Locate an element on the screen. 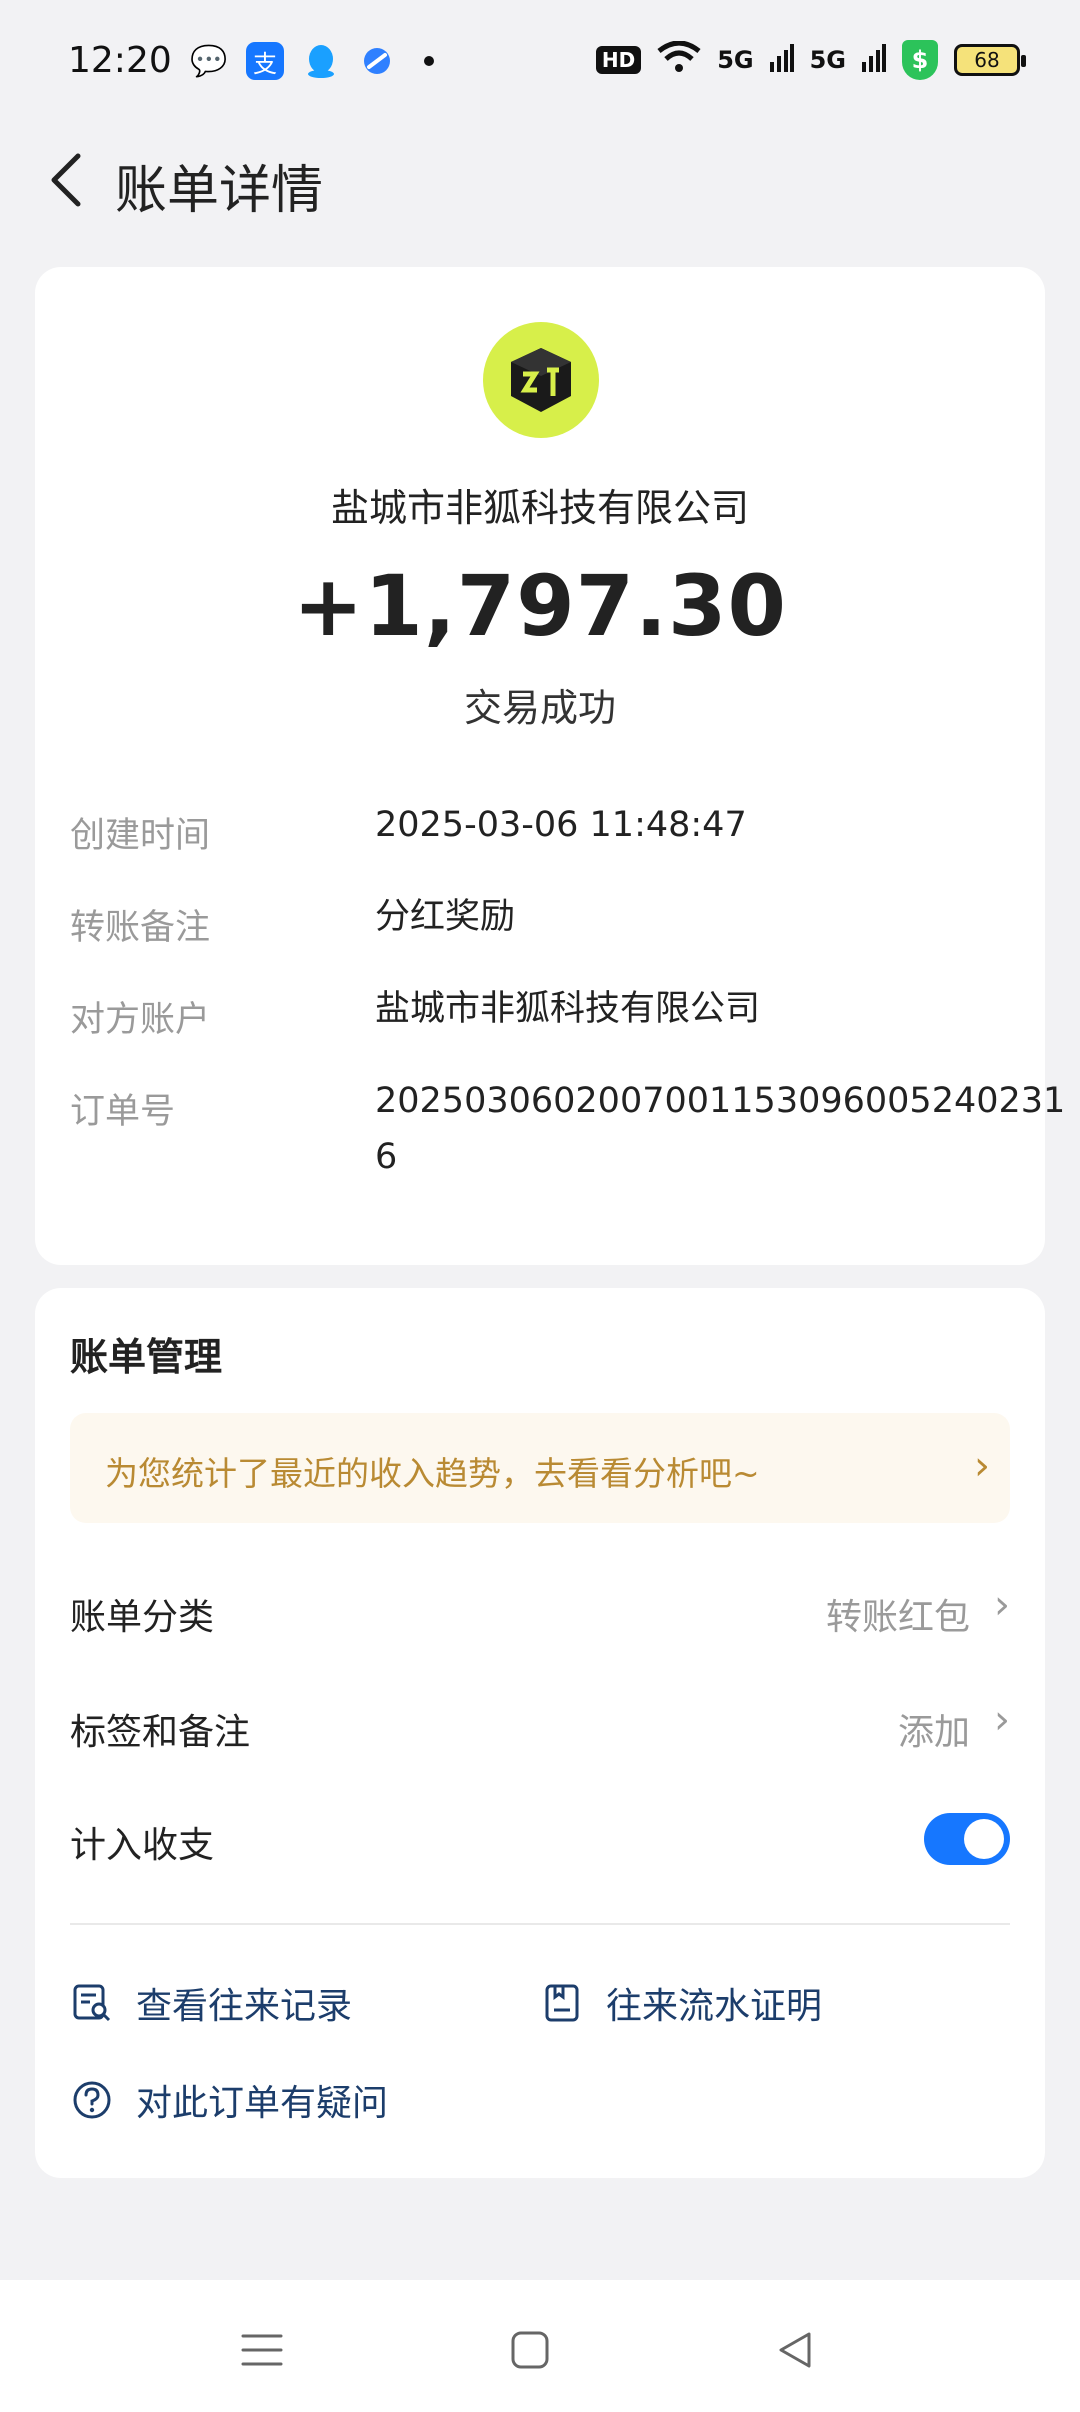 This screenshot has width=1080, height=2412. signal-2-icon is located at coordinates (874, 60).